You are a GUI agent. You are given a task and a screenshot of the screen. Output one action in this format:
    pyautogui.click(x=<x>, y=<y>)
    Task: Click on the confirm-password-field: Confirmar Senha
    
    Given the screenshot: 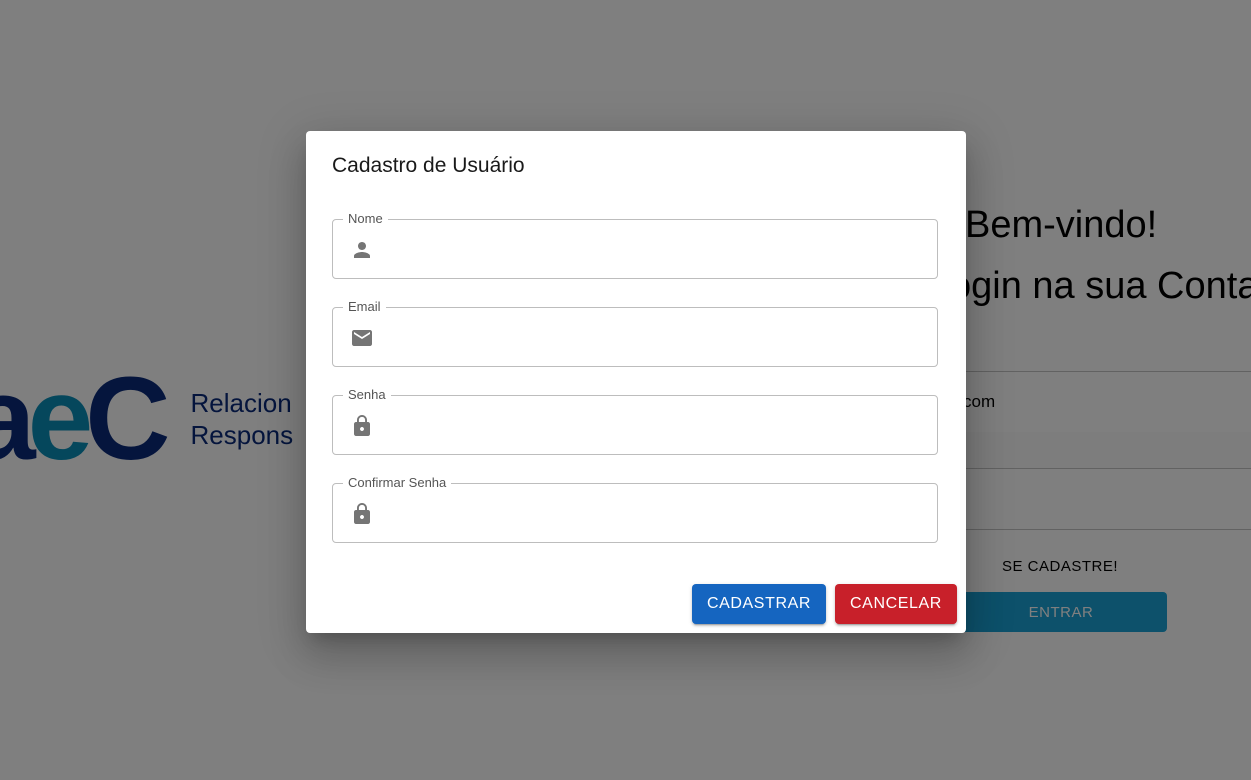 What is the action you would take?
    pyautogui.click(x=635, y=509)
    